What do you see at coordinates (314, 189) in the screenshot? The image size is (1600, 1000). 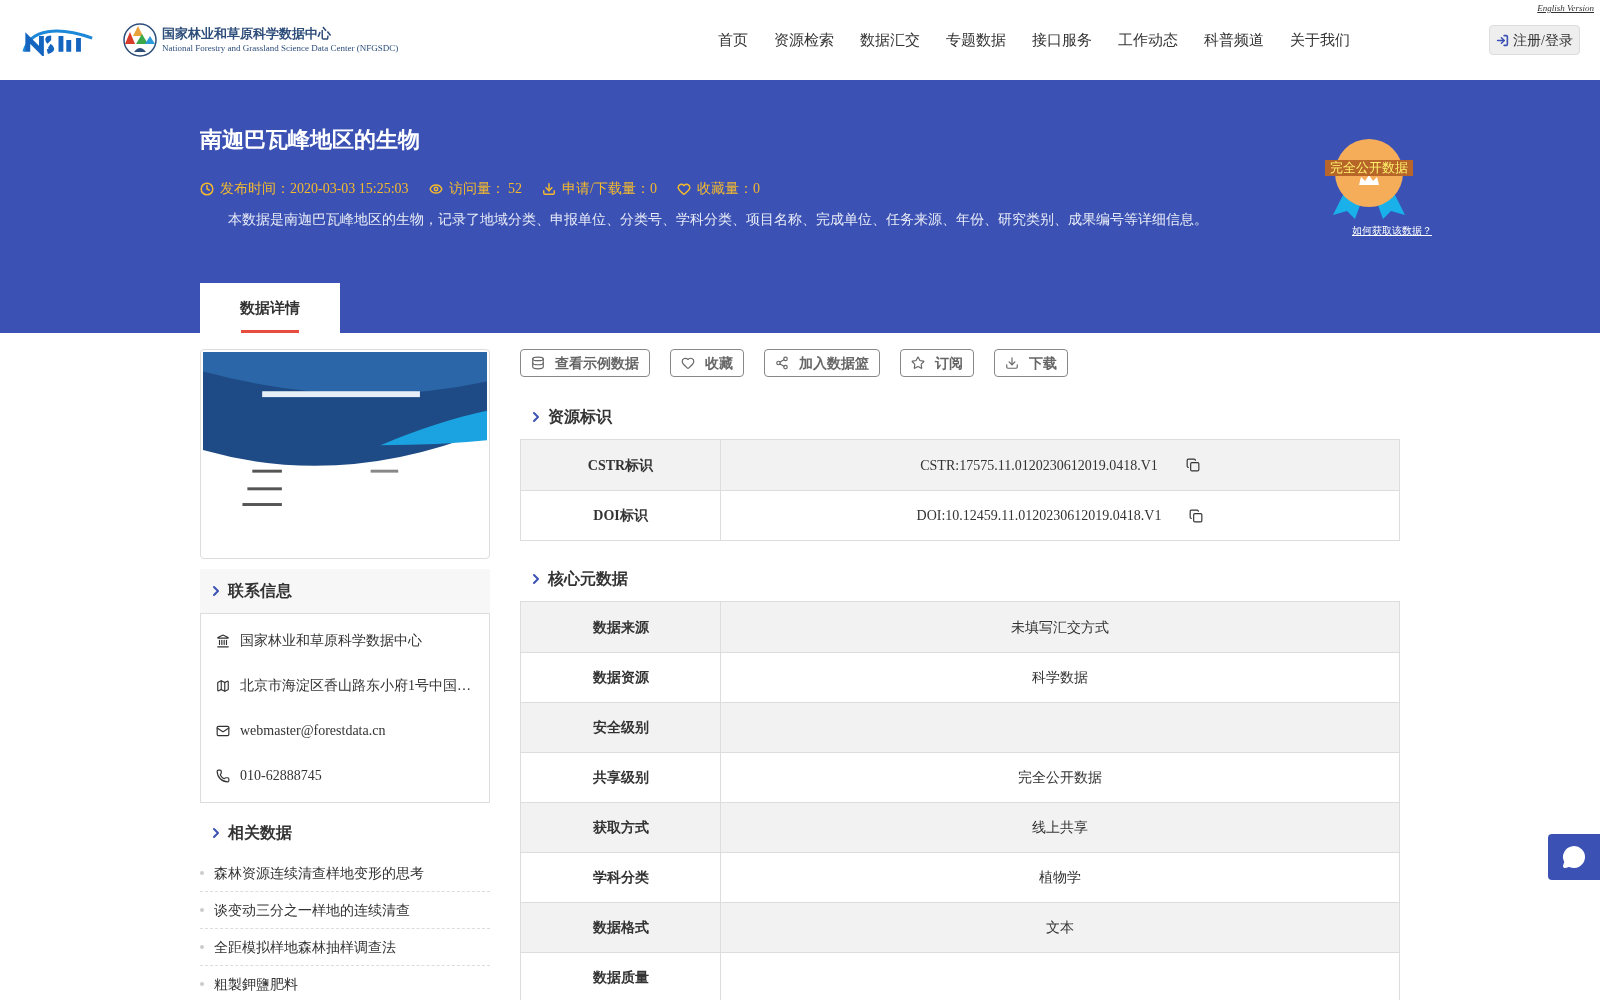 I see `meta-text: 发布时间：2020-03-03 15:25:03` at bounding box center [314, 189].